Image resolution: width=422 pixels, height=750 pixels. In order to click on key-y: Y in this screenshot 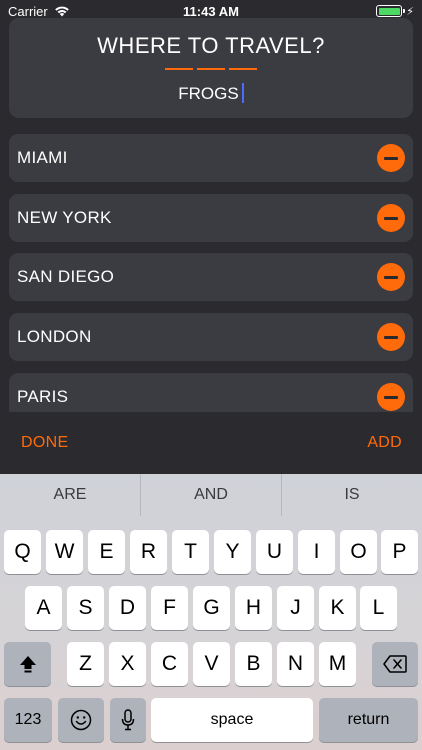, I will do `click(232, 552)`.